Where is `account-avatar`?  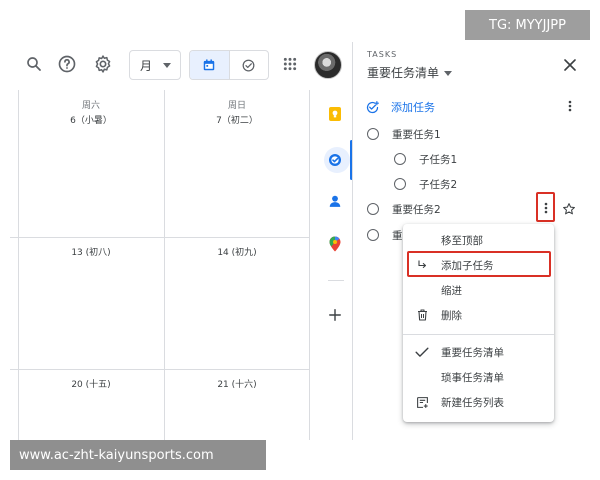 account-avatar is located at coordinates (328, 65).